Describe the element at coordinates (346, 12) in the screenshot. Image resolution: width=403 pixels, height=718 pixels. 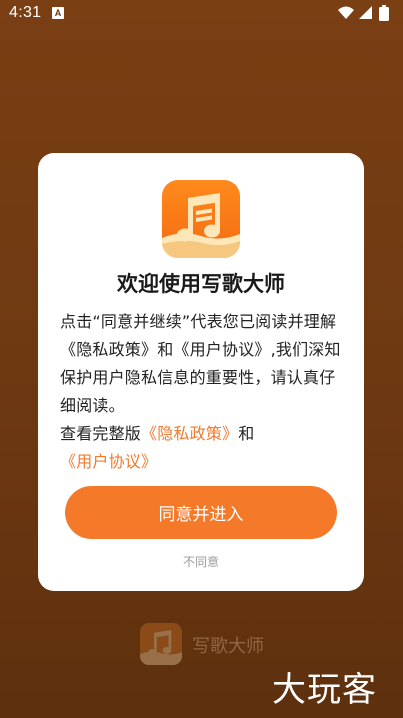
I see `wifi-icon` at that location.